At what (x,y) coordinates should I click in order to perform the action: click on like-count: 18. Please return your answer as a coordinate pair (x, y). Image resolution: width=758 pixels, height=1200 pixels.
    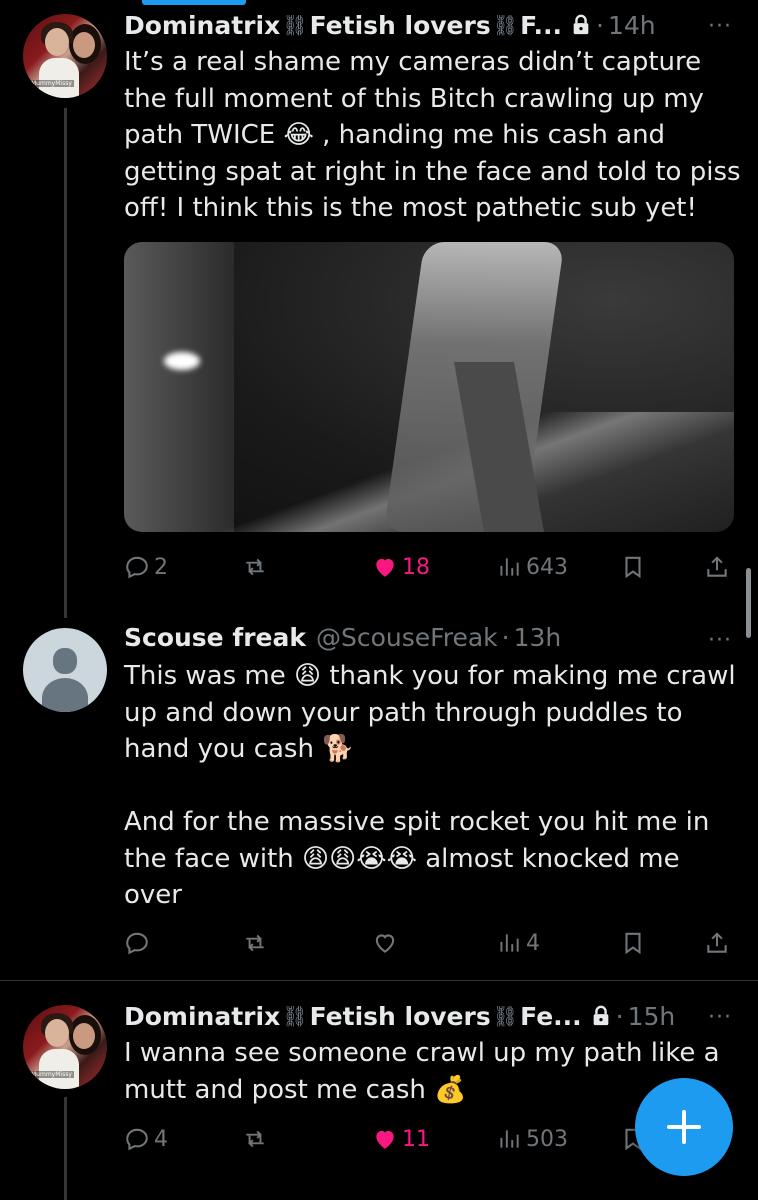
    Looking at the image, I should click on (416, 567).